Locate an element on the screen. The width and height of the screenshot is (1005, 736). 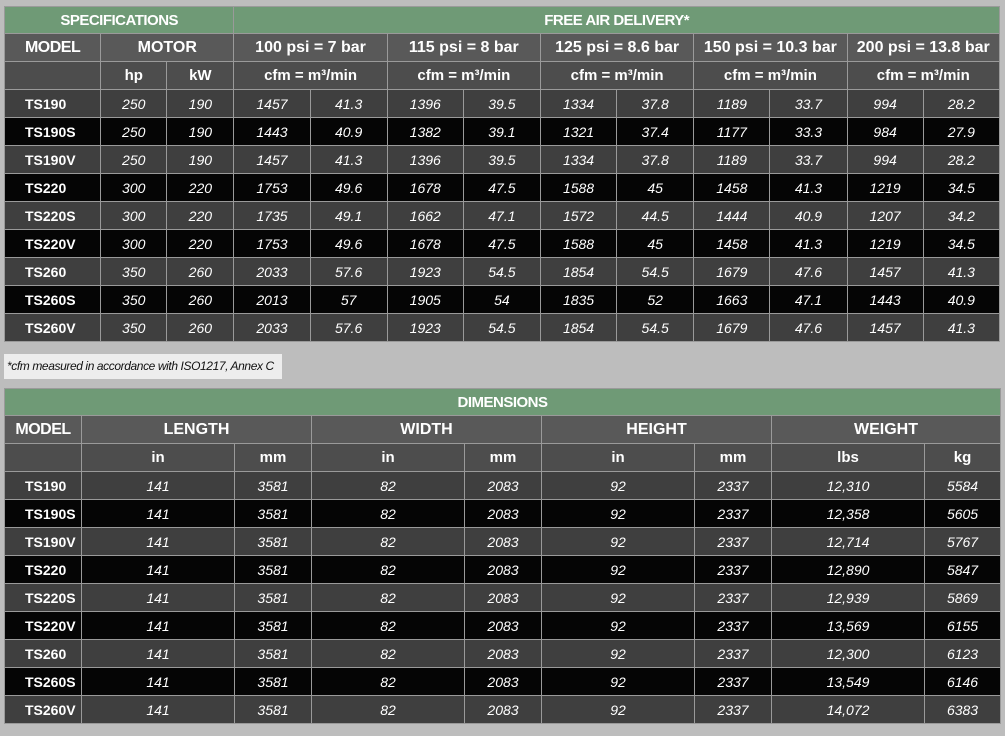
pressure-header: 125 psi = 8.6 bar is located at coordinates (617, 47).